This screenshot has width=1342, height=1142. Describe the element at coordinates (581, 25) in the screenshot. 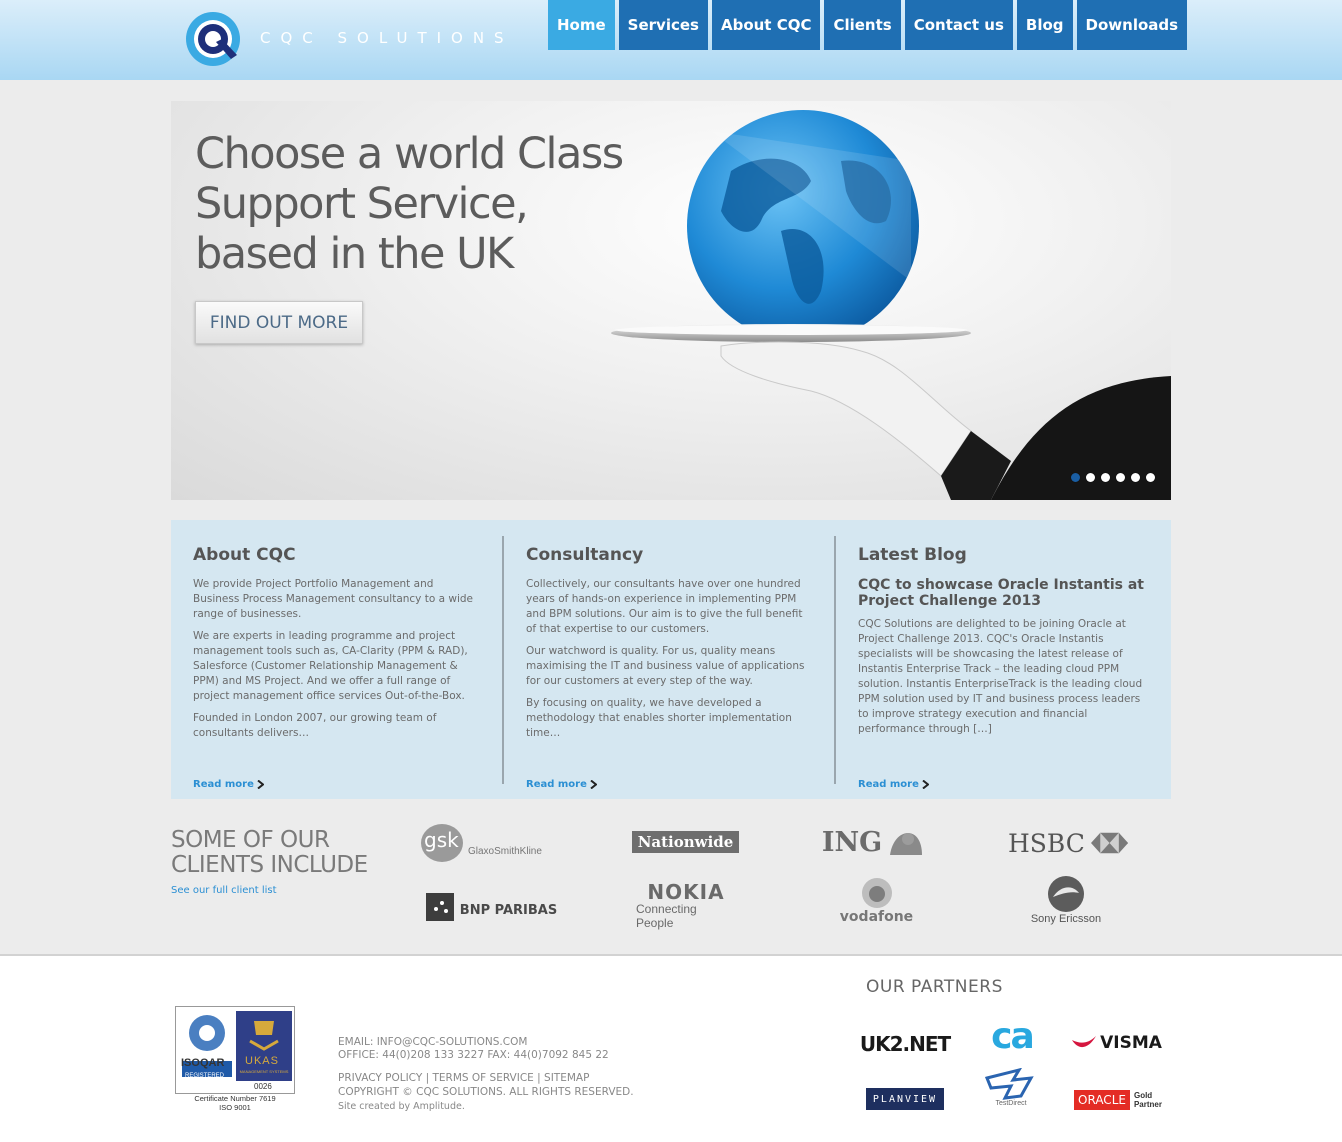

I see `nav-home: Home` at that location.